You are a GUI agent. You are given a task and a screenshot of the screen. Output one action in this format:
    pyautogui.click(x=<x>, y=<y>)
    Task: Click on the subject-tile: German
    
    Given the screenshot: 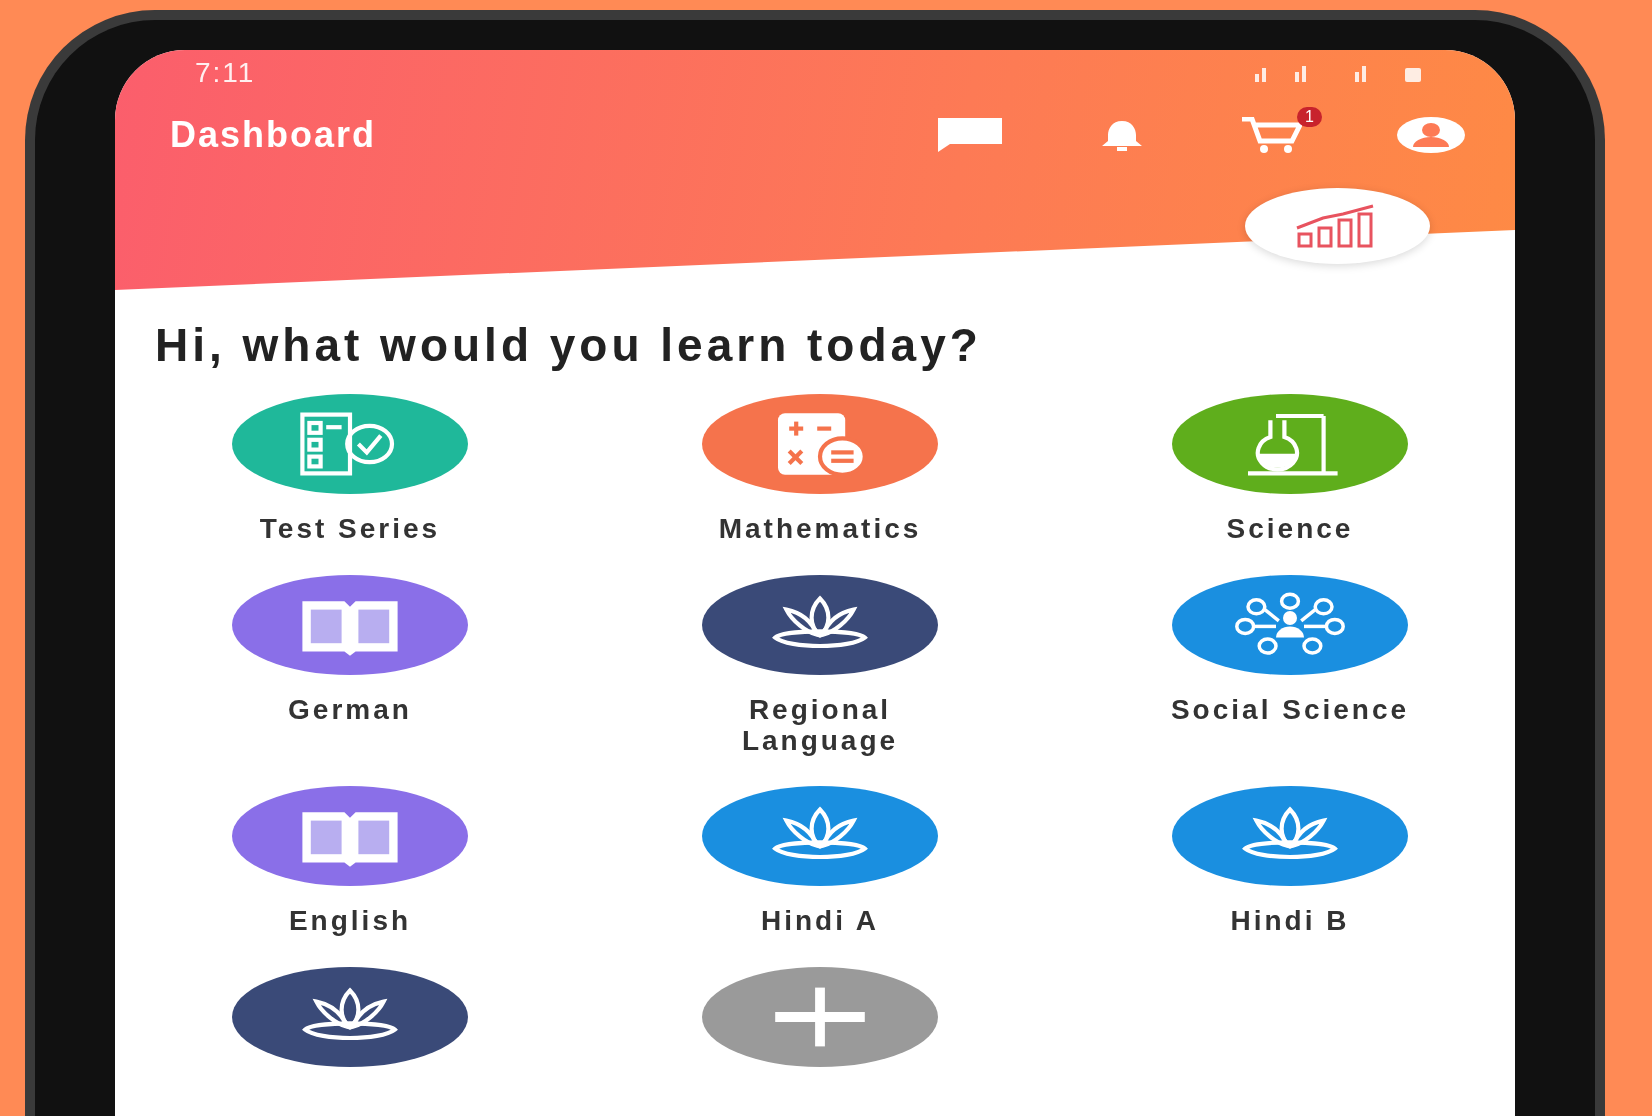 What is the action you would take?
    pyautogui.click(x=350, y=665)
    